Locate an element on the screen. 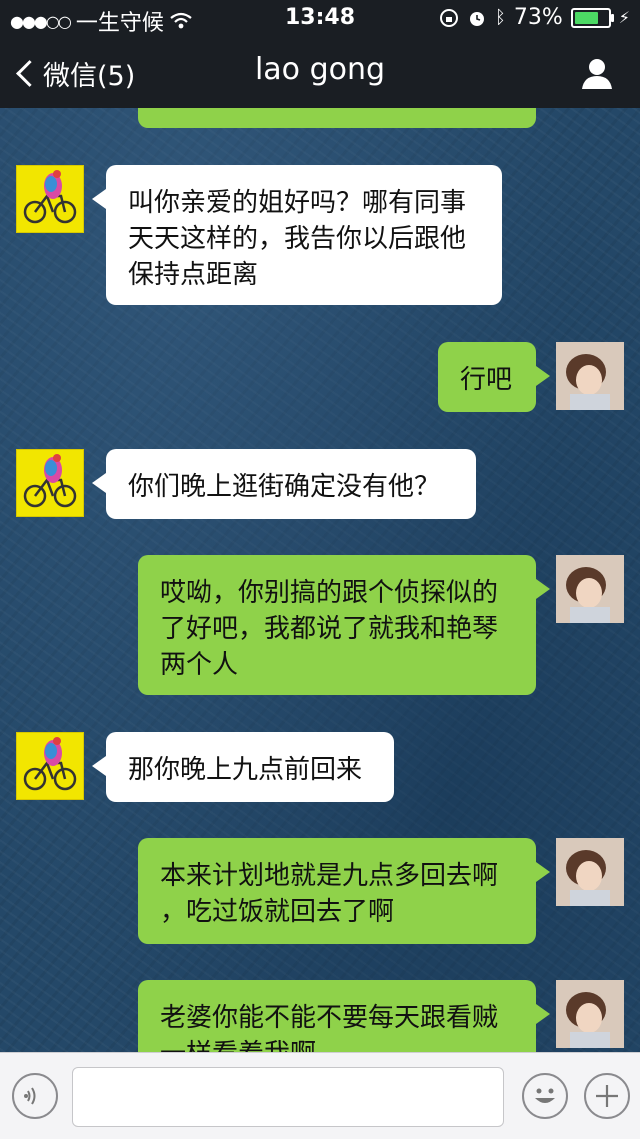 The height and width of the screenshot is (1139, 640). message-bubble-outgoing: 哎呦，你别搞的跟个侦探似的 了好吧，我都说了就我和艳琴 两个人 is located at coordinates (344, 625).